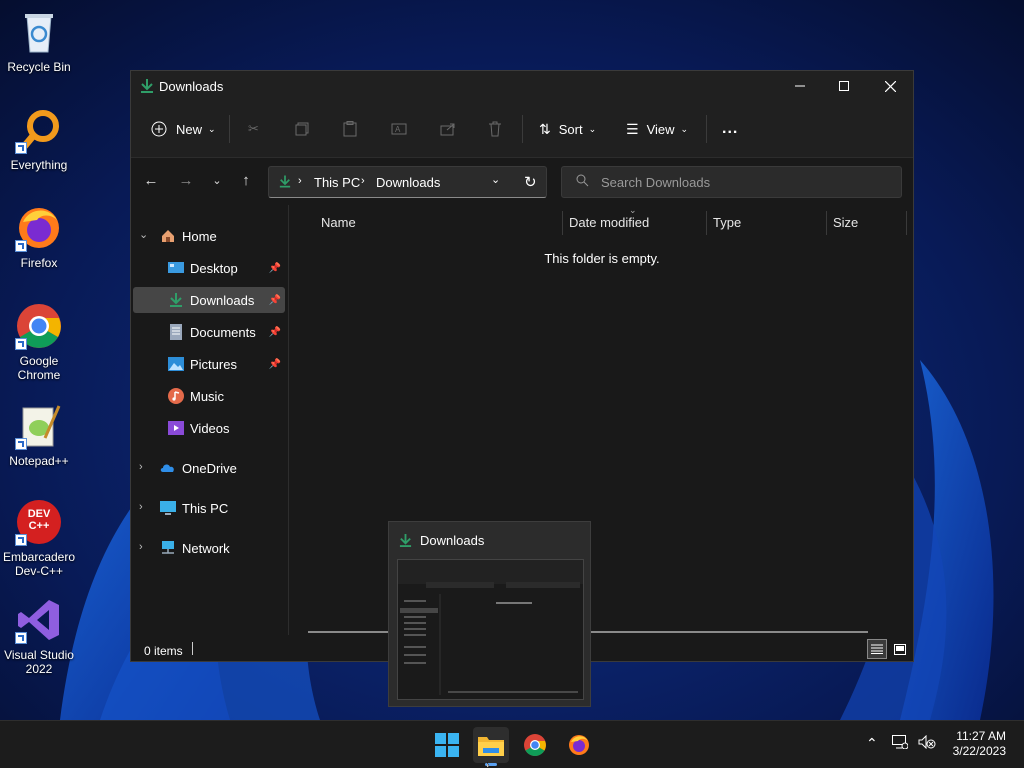  I want to click on minimize-icon, so click(800, 86).